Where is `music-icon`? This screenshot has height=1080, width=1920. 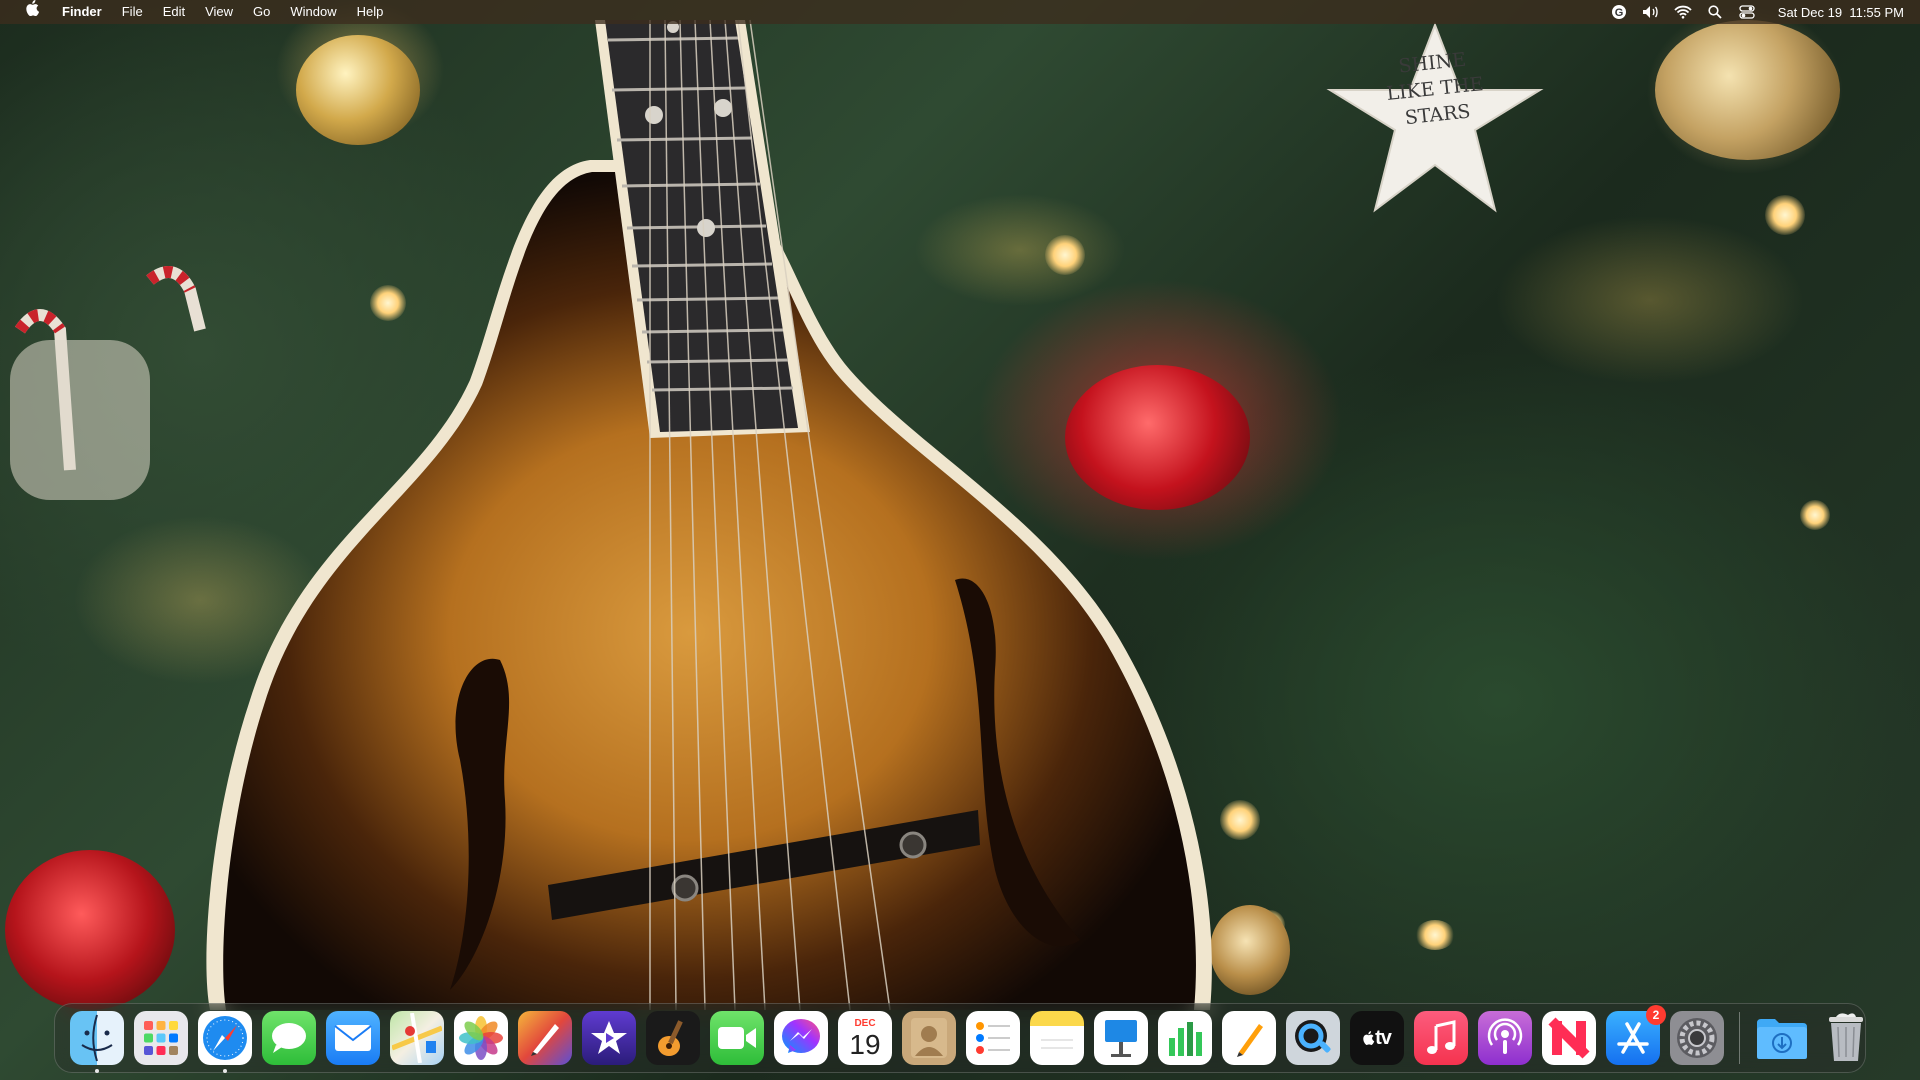 music-icon is located at coordinates (1441, 1037).